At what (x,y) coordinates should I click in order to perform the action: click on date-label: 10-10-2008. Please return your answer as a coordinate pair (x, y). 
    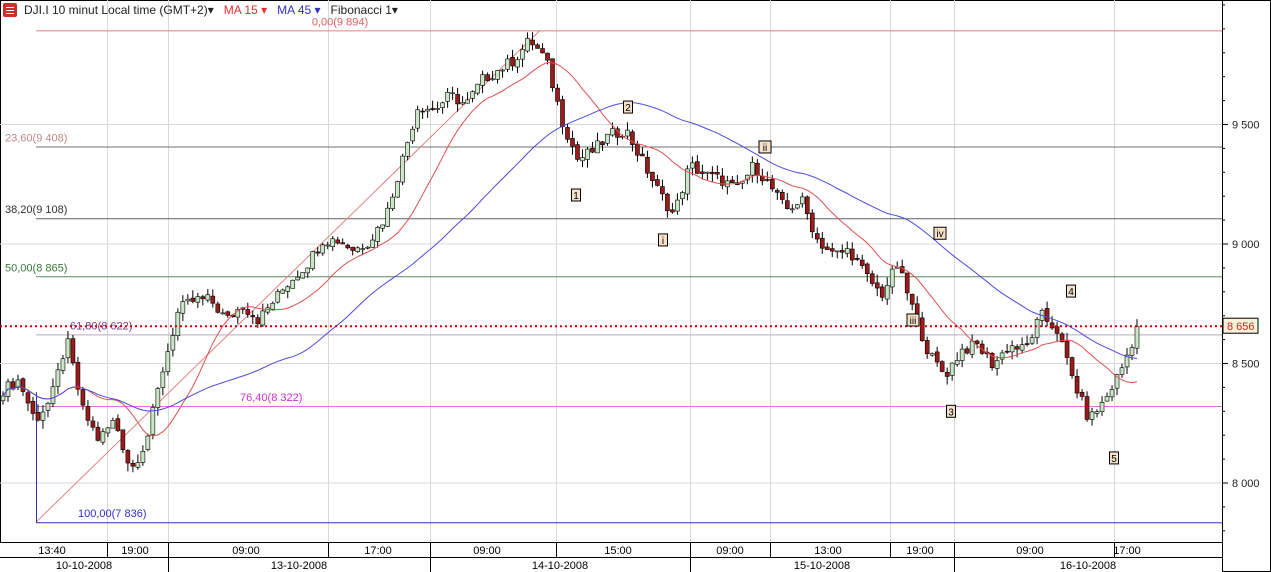
    Looking at the image, I should click on (84, 566).